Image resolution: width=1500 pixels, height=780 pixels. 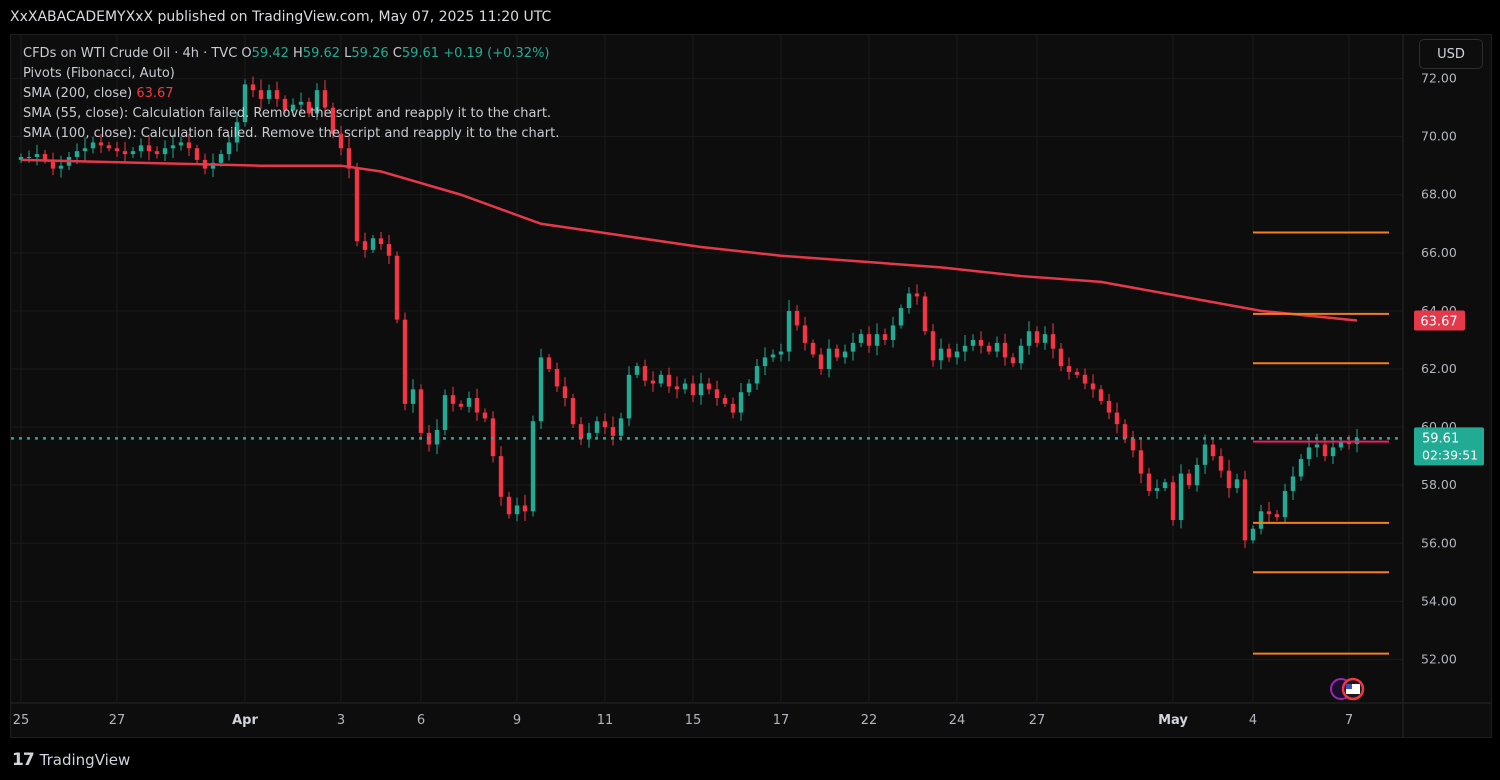 I want to click on price-axis-label: 58.00, so click(x=1439, y=484).